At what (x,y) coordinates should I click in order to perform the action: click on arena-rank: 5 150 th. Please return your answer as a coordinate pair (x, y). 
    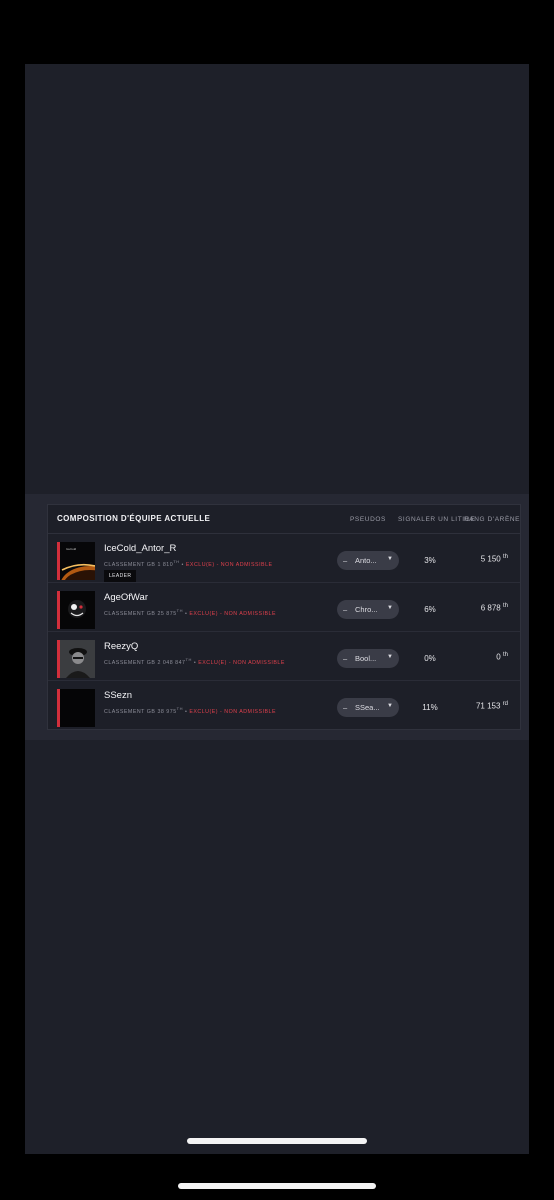
    Looking at the image, I should click on (494, 559).